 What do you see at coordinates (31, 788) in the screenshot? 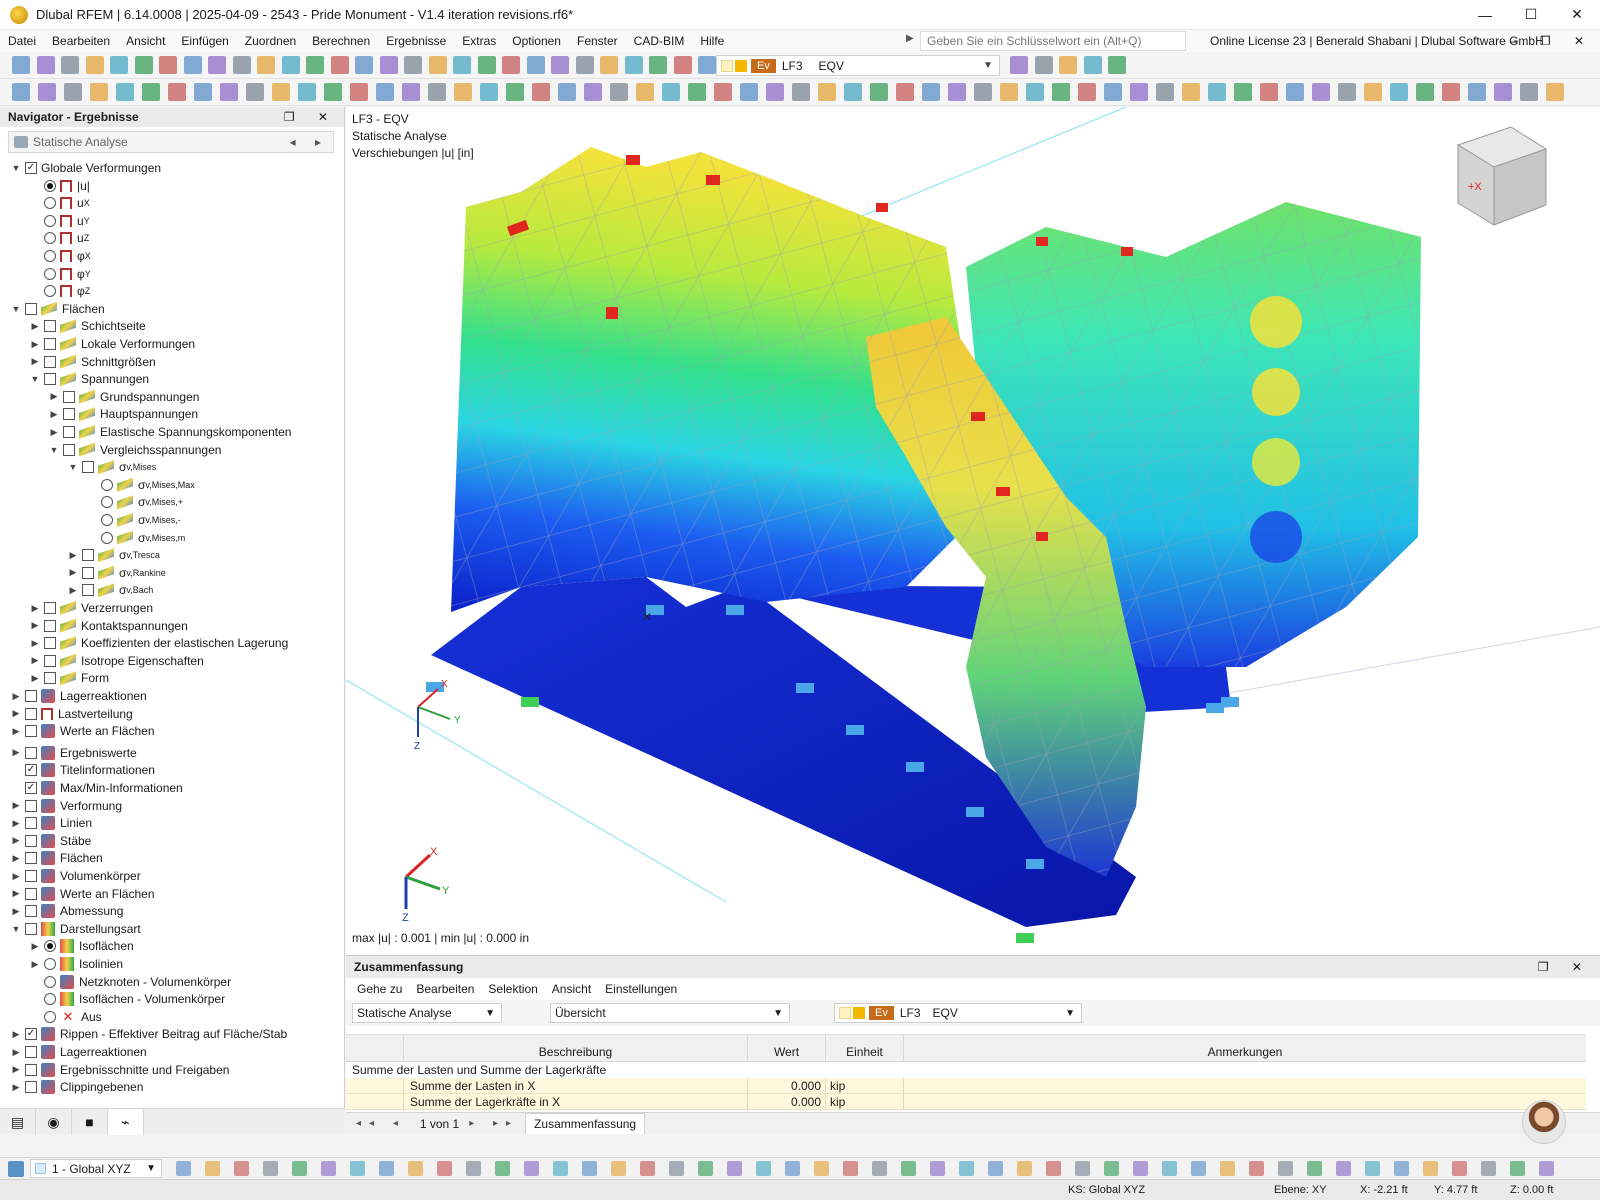
I see `tree-checkbox: ✓` at bounding box center [31, 788].